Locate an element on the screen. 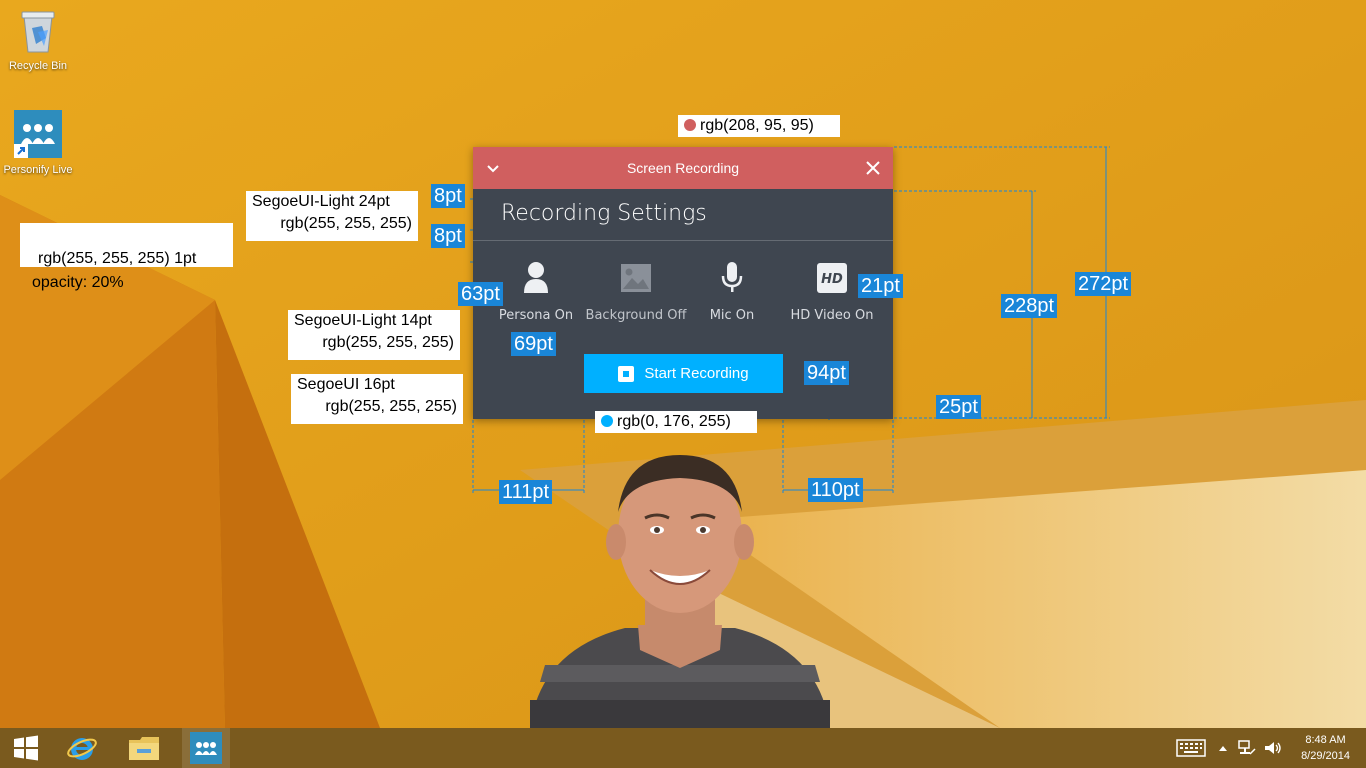  chevron-up-icon is located at coordinates (1223, 748).